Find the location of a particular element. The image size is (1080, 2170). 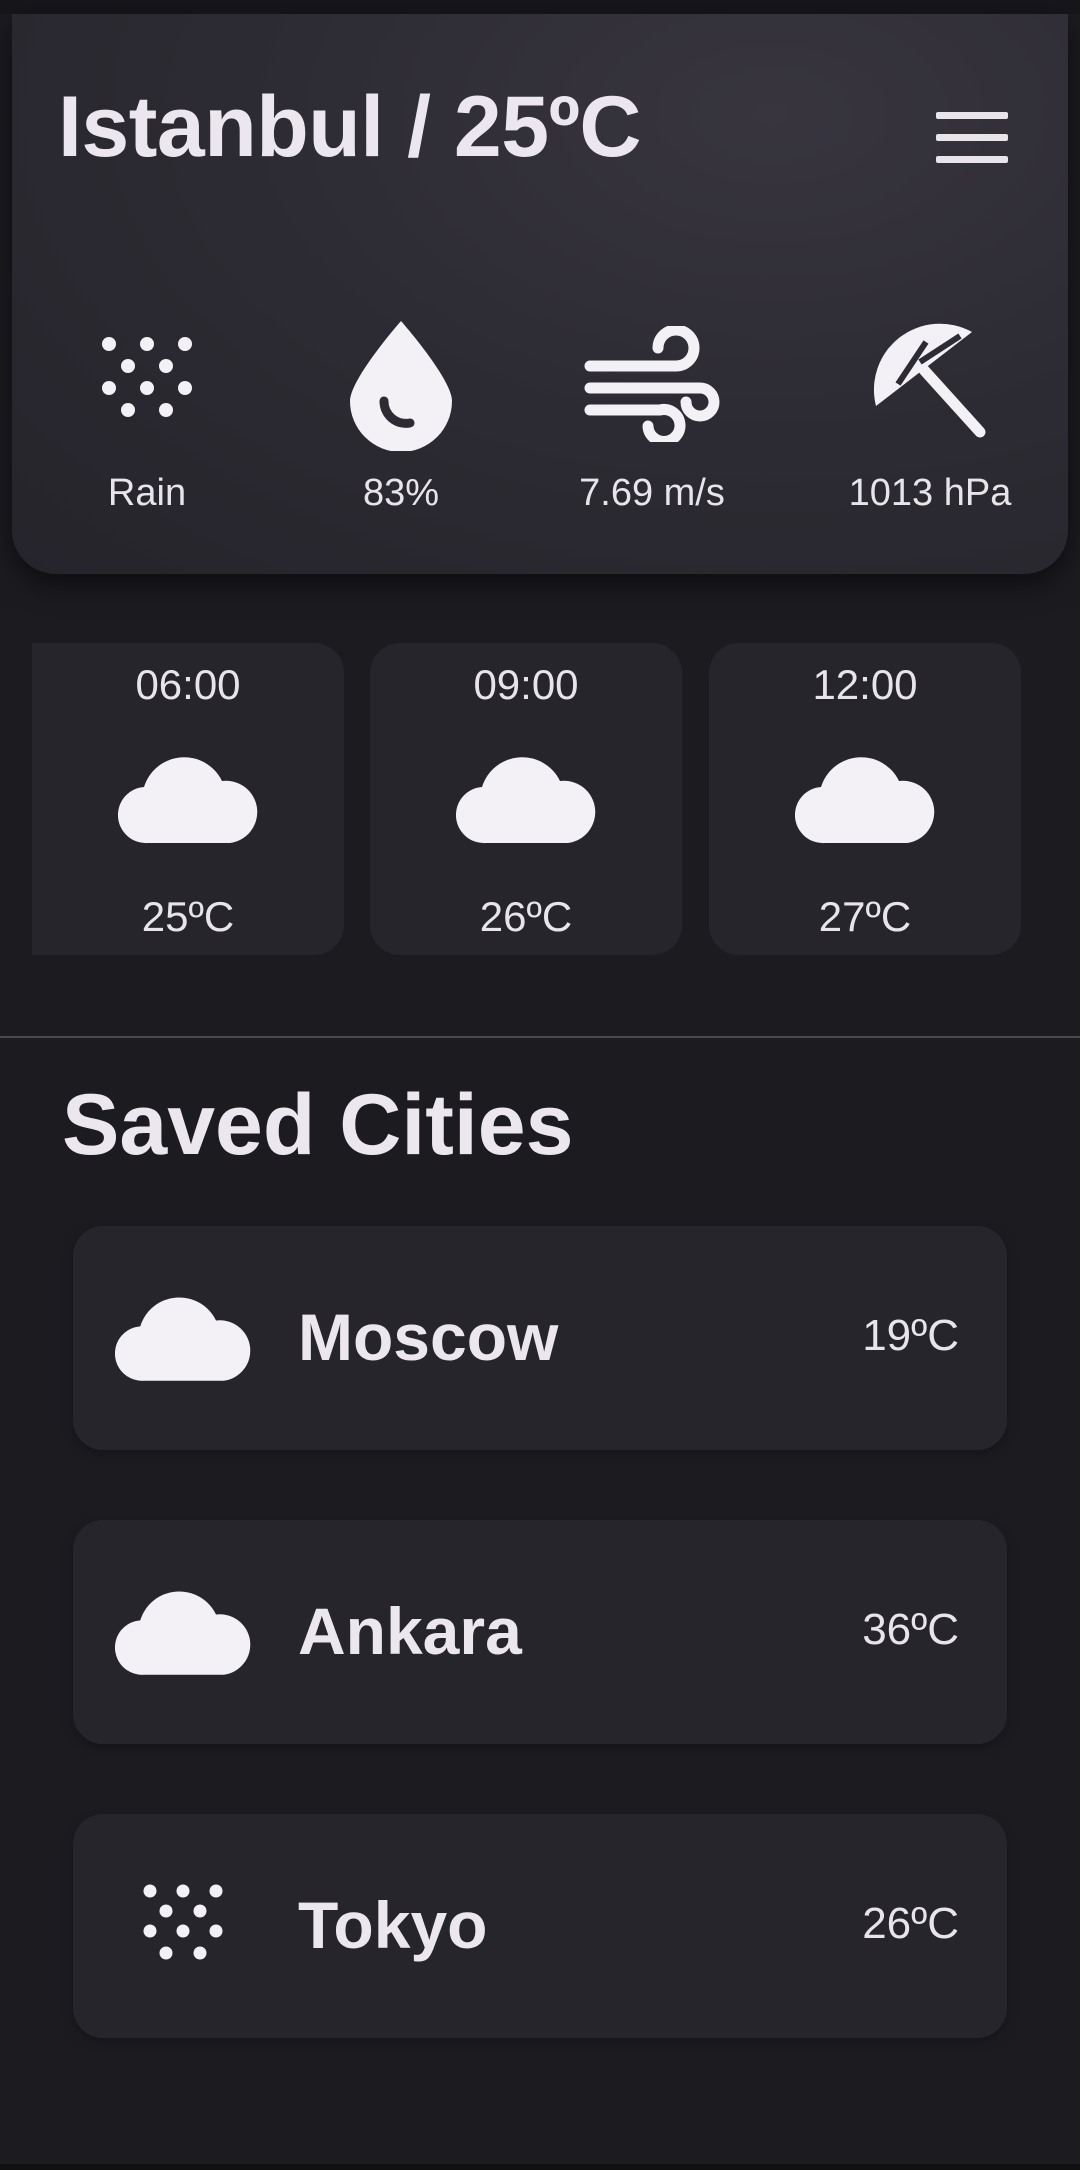

metric-wind: 7.69 m/s is located at coordinates (652, 414).